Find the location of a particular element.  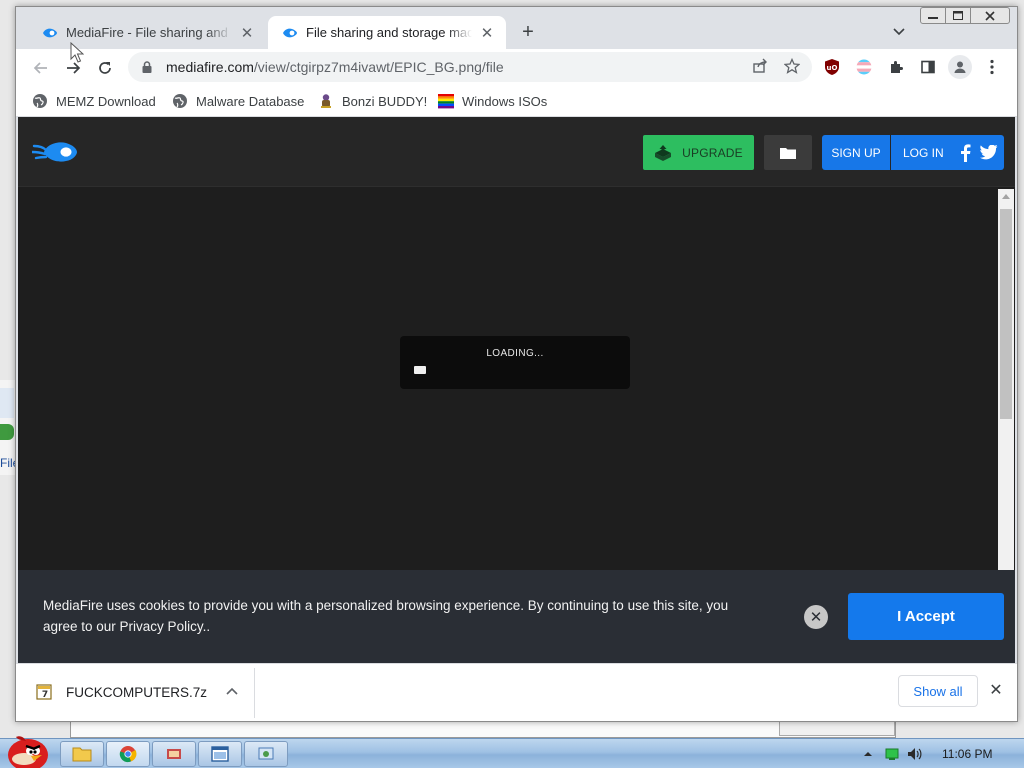

show-all-downloads-button: Show all is located at coordinates (938, 691).